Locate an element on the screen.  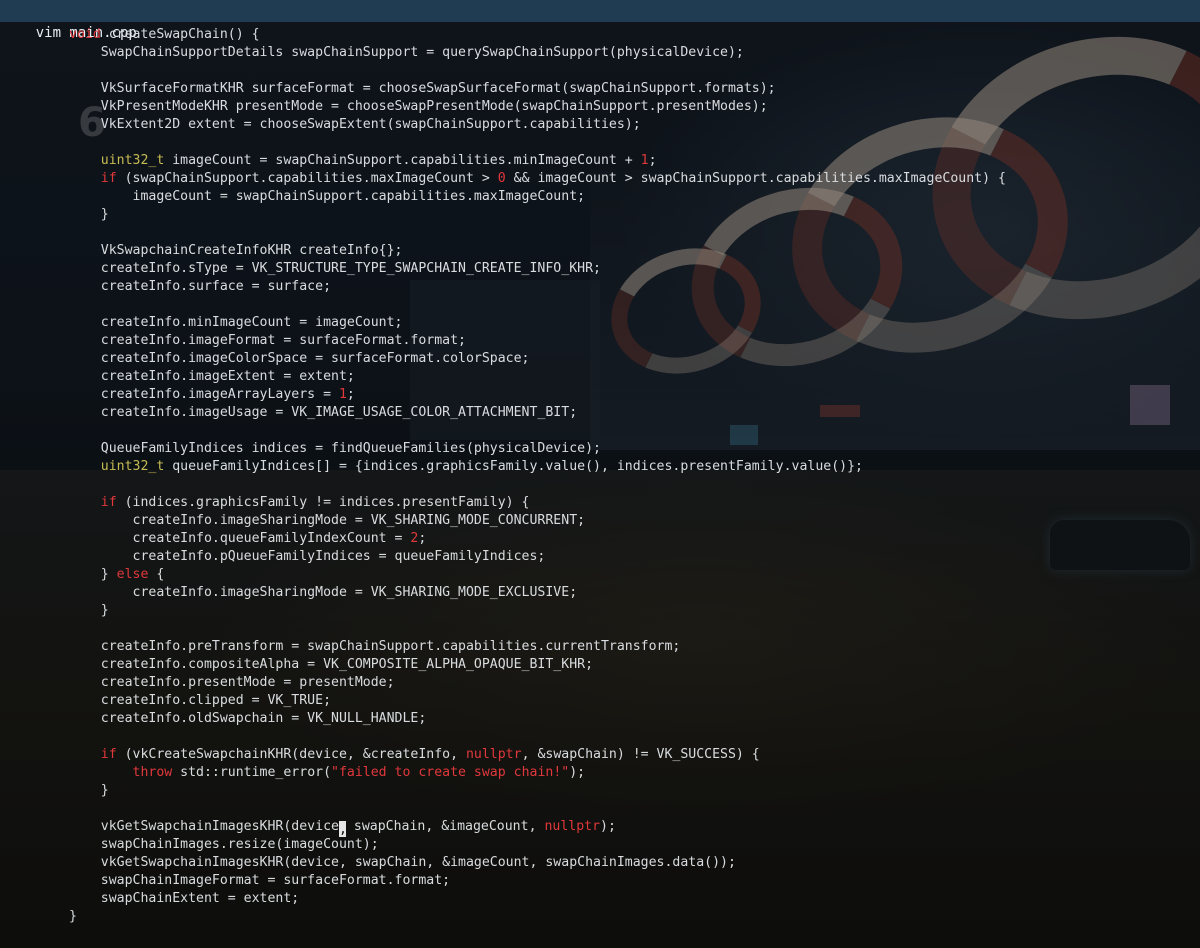
text-cursor: , is located at coordinates (342, 829).